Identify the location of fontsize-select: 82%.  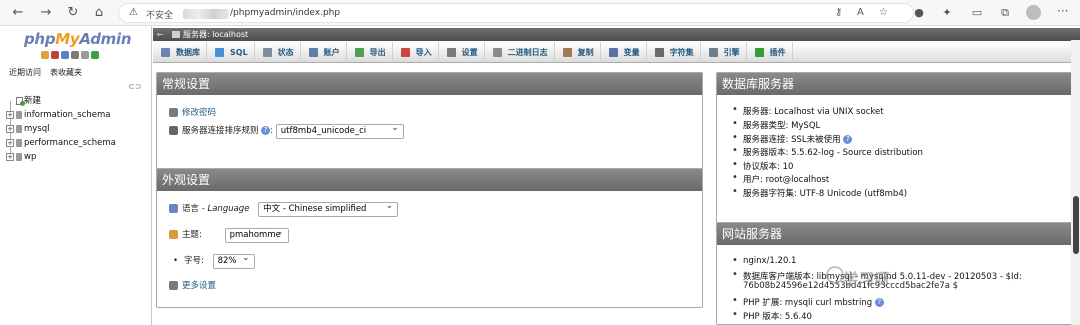
(233, 260).